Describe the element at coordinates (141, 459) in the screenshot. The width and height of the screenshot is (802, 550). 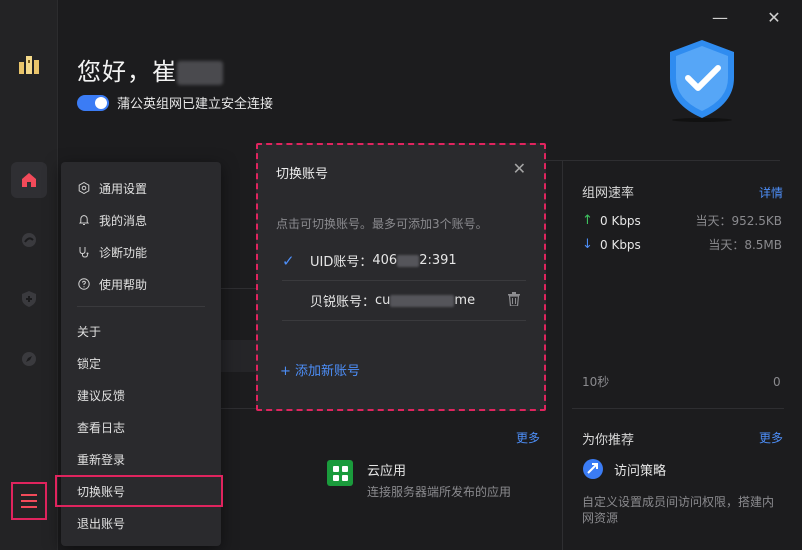
I see `menu-item: 重新登录` at that location.